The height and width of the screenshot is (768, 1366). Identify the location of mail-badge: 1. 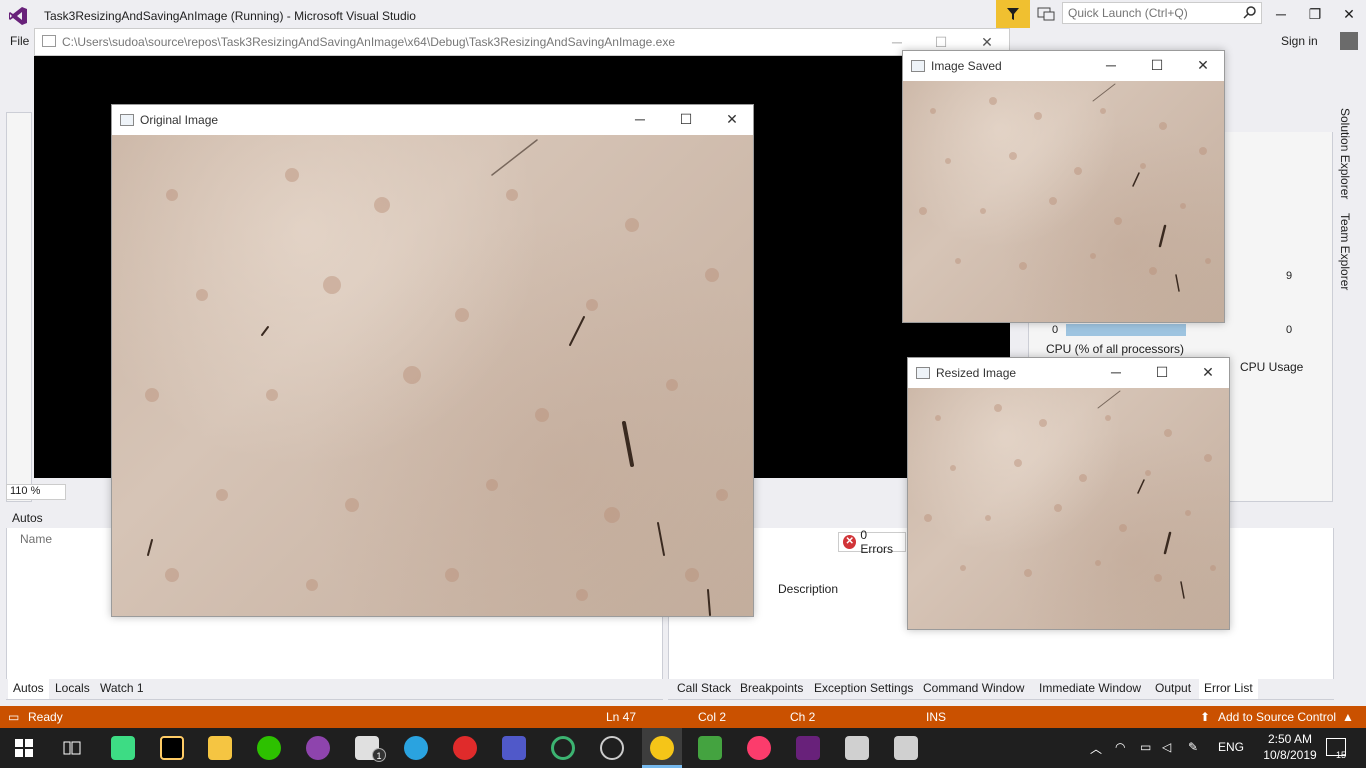
(379, 755).